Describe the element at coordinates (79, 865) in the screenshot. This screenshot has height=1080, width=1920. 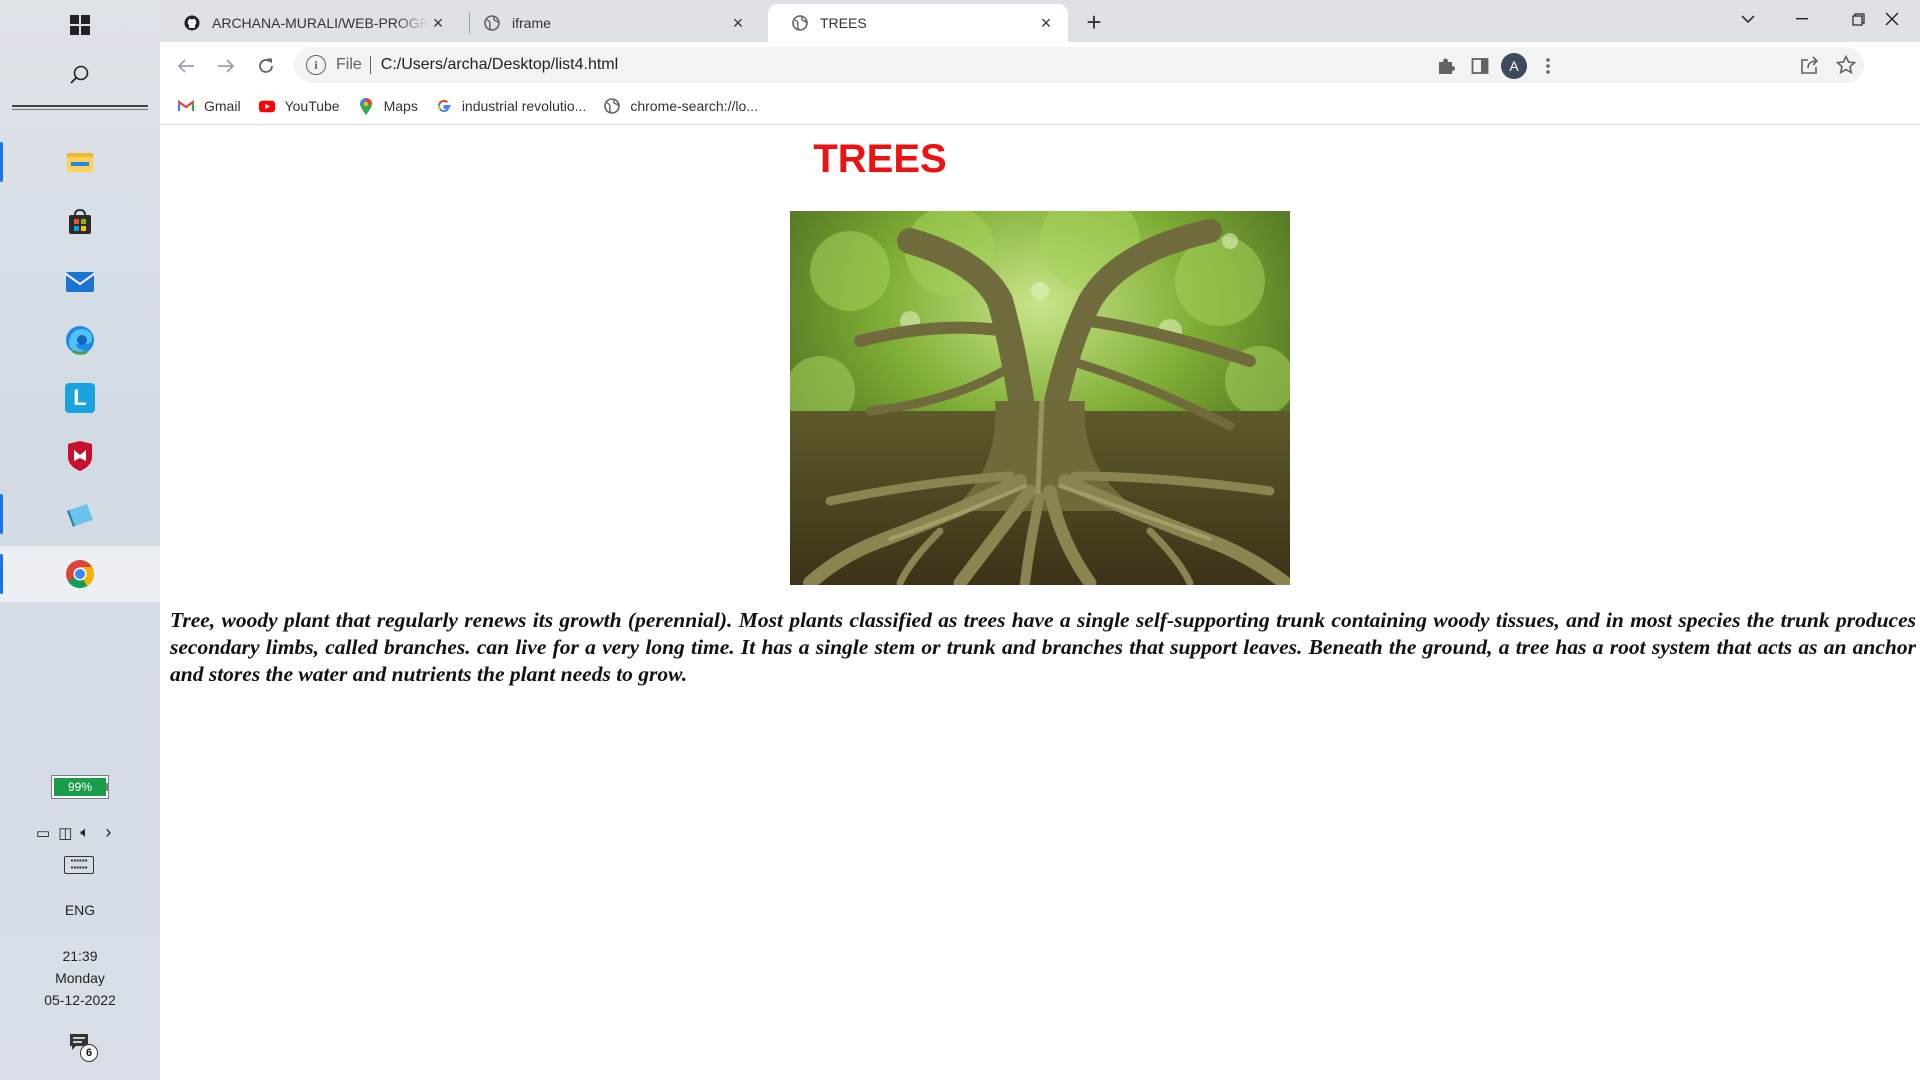
I see `keyboard-icon: ▪▪▪▪▪▪ ▪▪▪▪▪▪` at that location.